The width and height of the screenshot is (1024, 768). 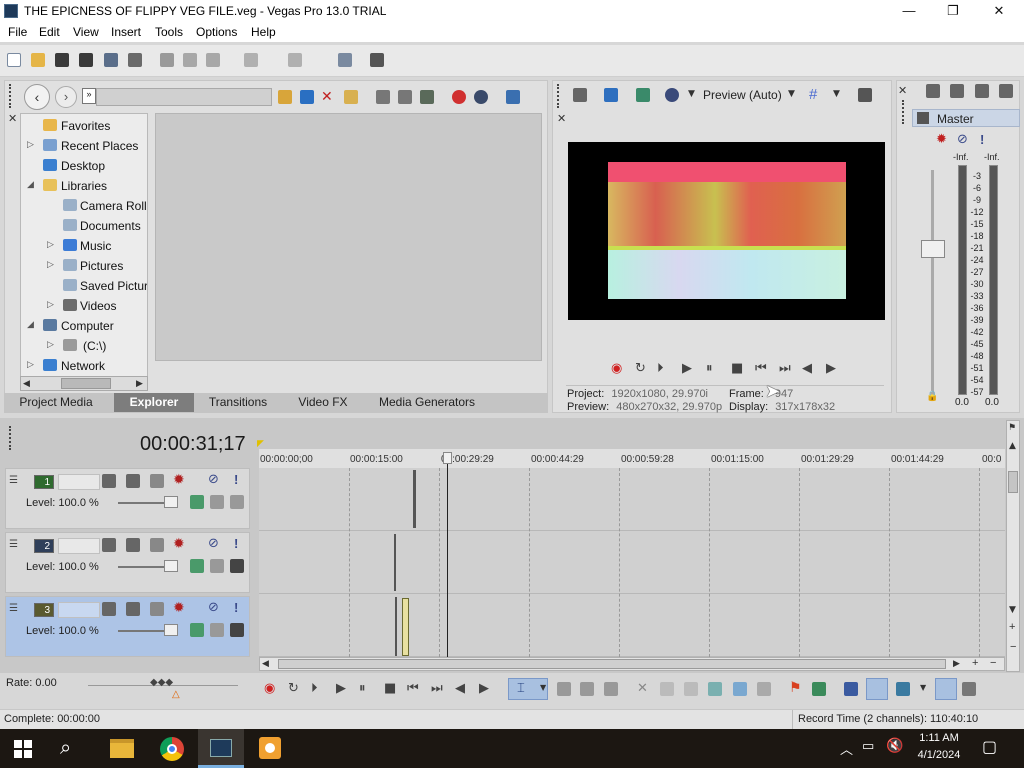 What do you see at coordinates (169, 32) in the screenshot?
I see `menu-tools: Tools` at bounding box center [169, 32].